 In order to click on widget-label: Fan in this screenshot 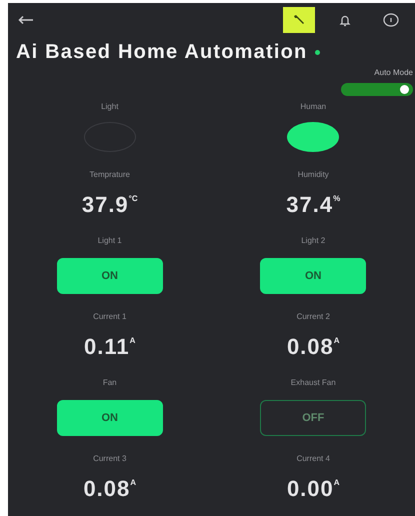, I will do `click(109, 383)`.